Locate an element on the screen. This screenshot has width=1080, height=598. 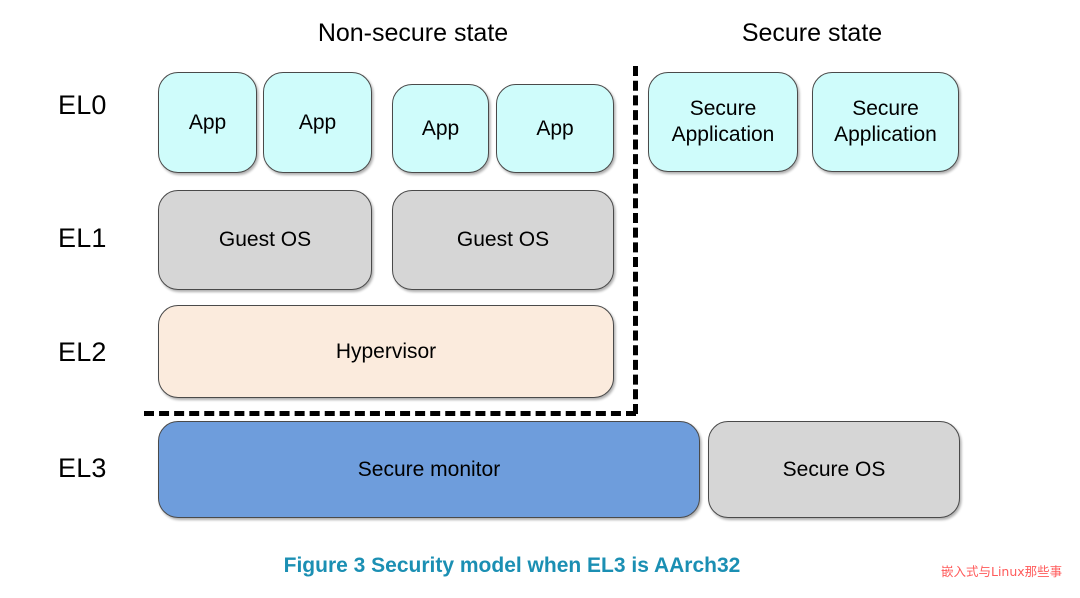
secure-application-box-2: Secure Application is located at coordinates (885, 122).